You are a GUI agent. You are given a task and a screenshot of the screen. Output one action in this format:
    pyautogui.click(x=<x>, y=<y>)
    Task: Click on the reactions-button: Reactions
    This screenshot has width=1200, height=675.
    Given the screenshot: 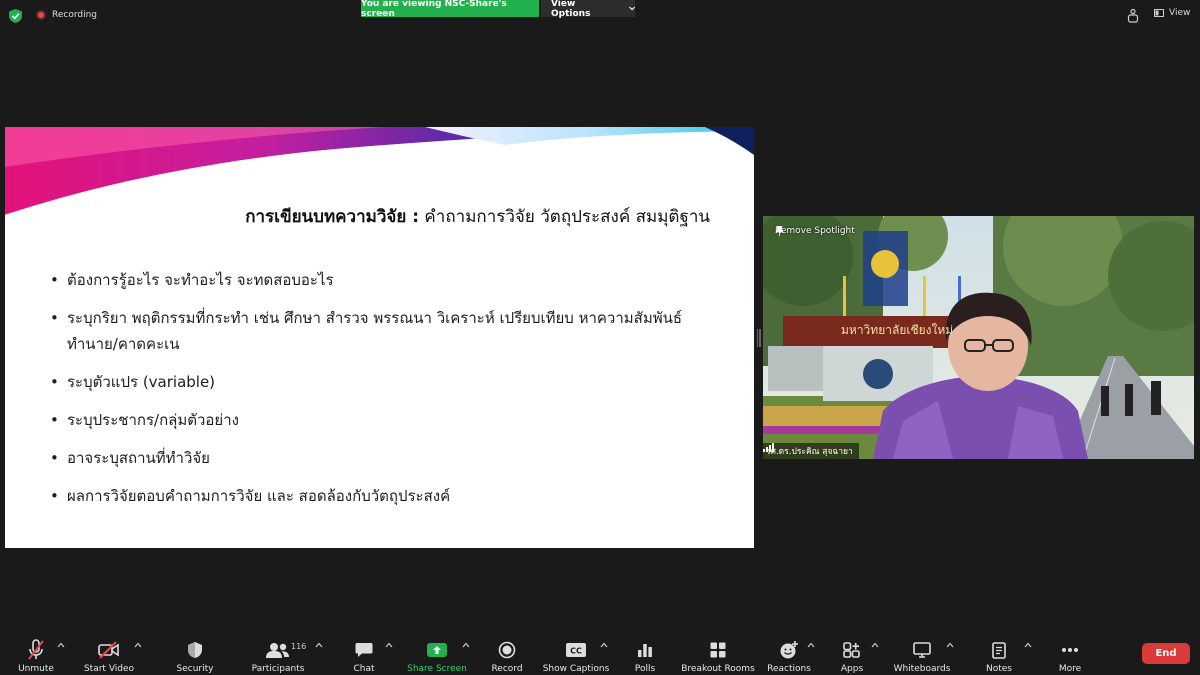 What is the action you would take?
    pyautogui.click(x=789, y=655)
    